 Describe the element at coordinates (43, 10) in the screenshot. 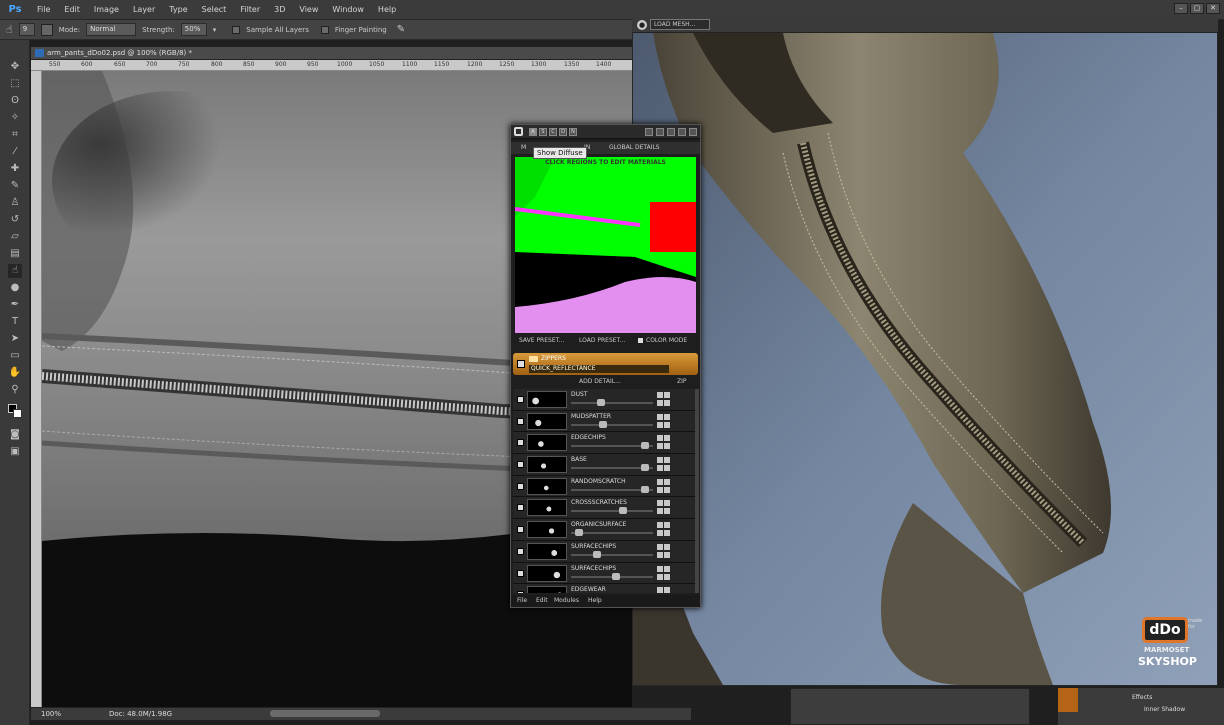

I see `menu-file: File` at that location.